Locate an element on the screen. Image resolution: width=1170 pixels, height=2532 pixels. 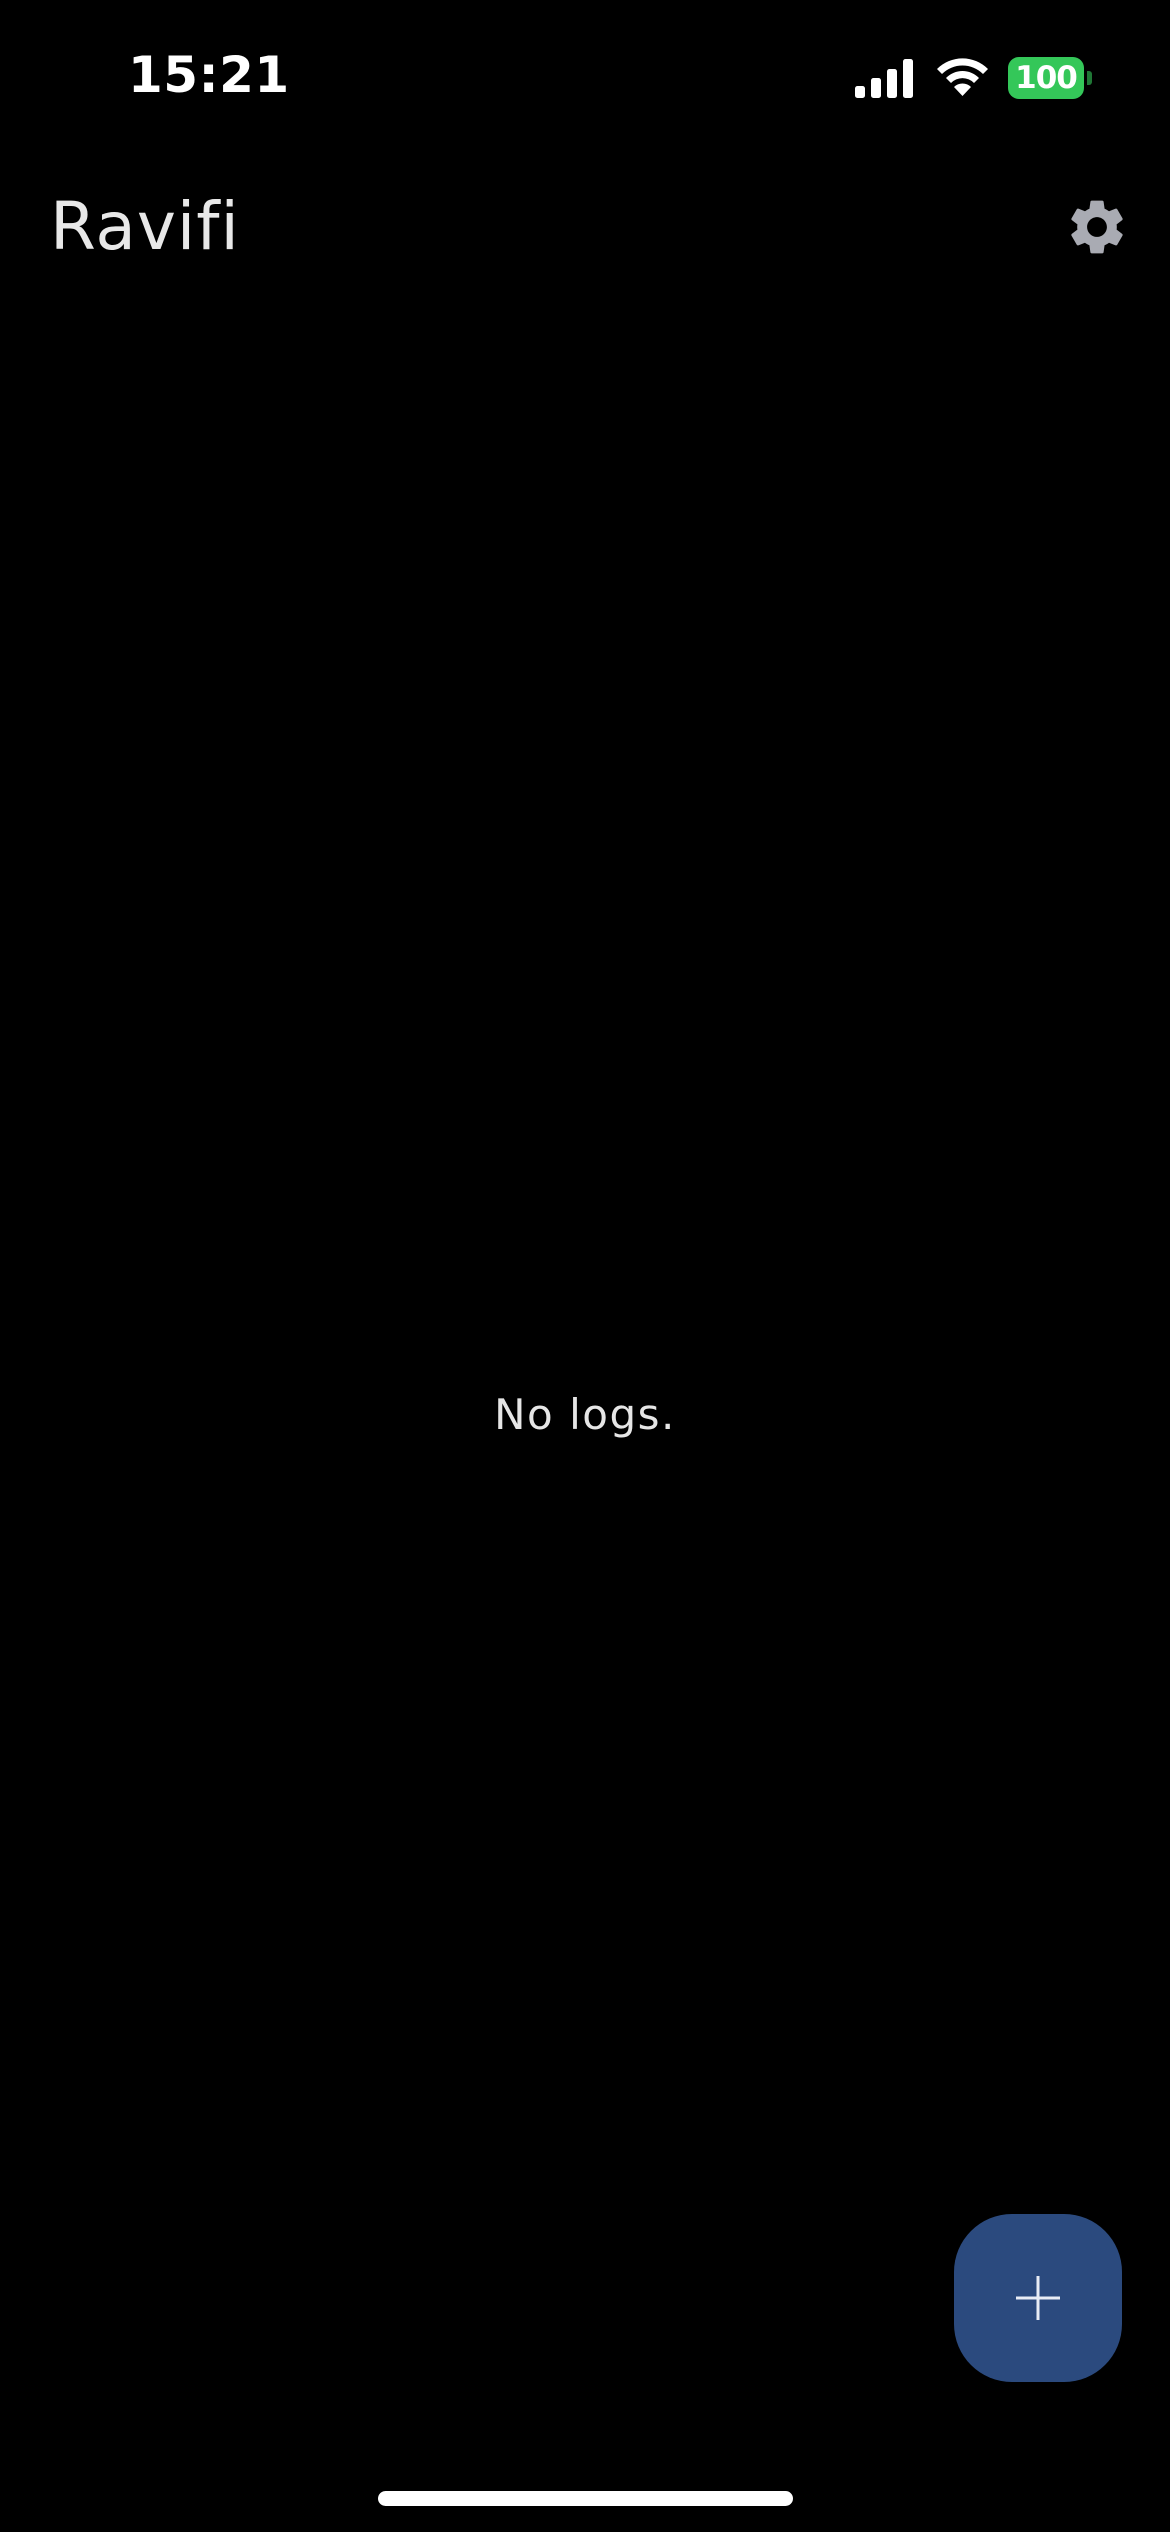
add-log-button is located at coordinates (1038, 2298).